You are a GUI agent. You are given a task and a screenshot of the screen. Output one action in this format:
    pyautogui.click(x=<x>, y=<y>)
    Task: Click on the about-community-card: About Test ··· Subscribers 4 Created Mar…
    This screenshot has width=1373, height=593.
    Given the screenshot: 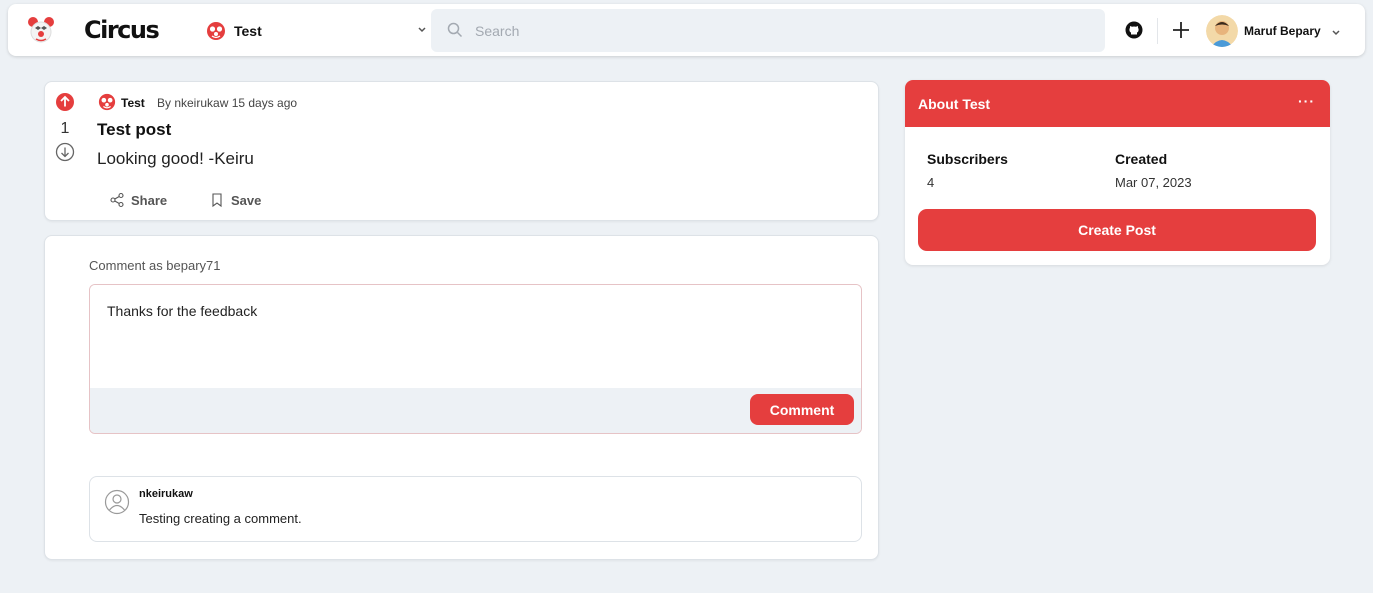 What is the action you would take?
    pyautogui.click(x=1117, y=172)
    